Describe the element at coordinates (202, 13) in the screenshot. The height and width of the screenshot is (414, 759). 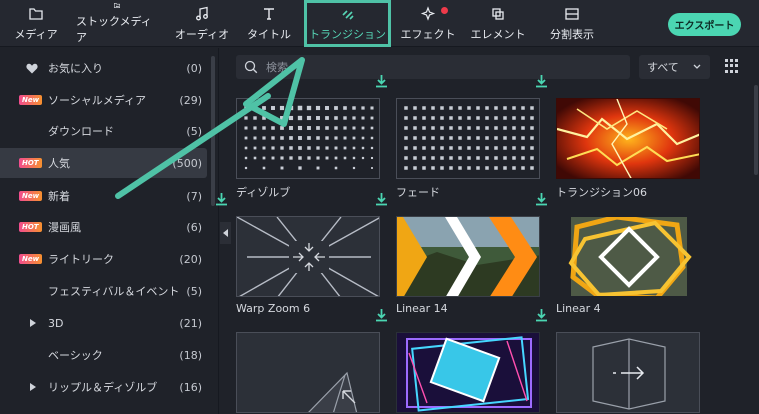
I see `music-note-icon` at that location.